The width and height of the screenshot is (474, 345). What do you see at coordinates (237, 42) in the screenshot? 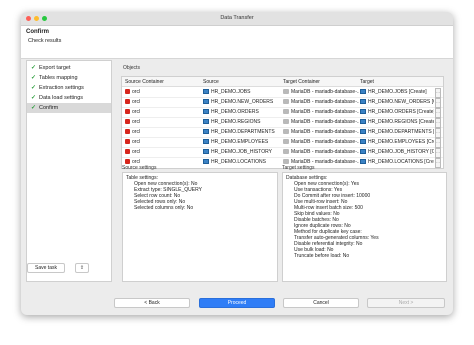
I see `page-header: Confirm Check results` at bounding box center [237, 42].